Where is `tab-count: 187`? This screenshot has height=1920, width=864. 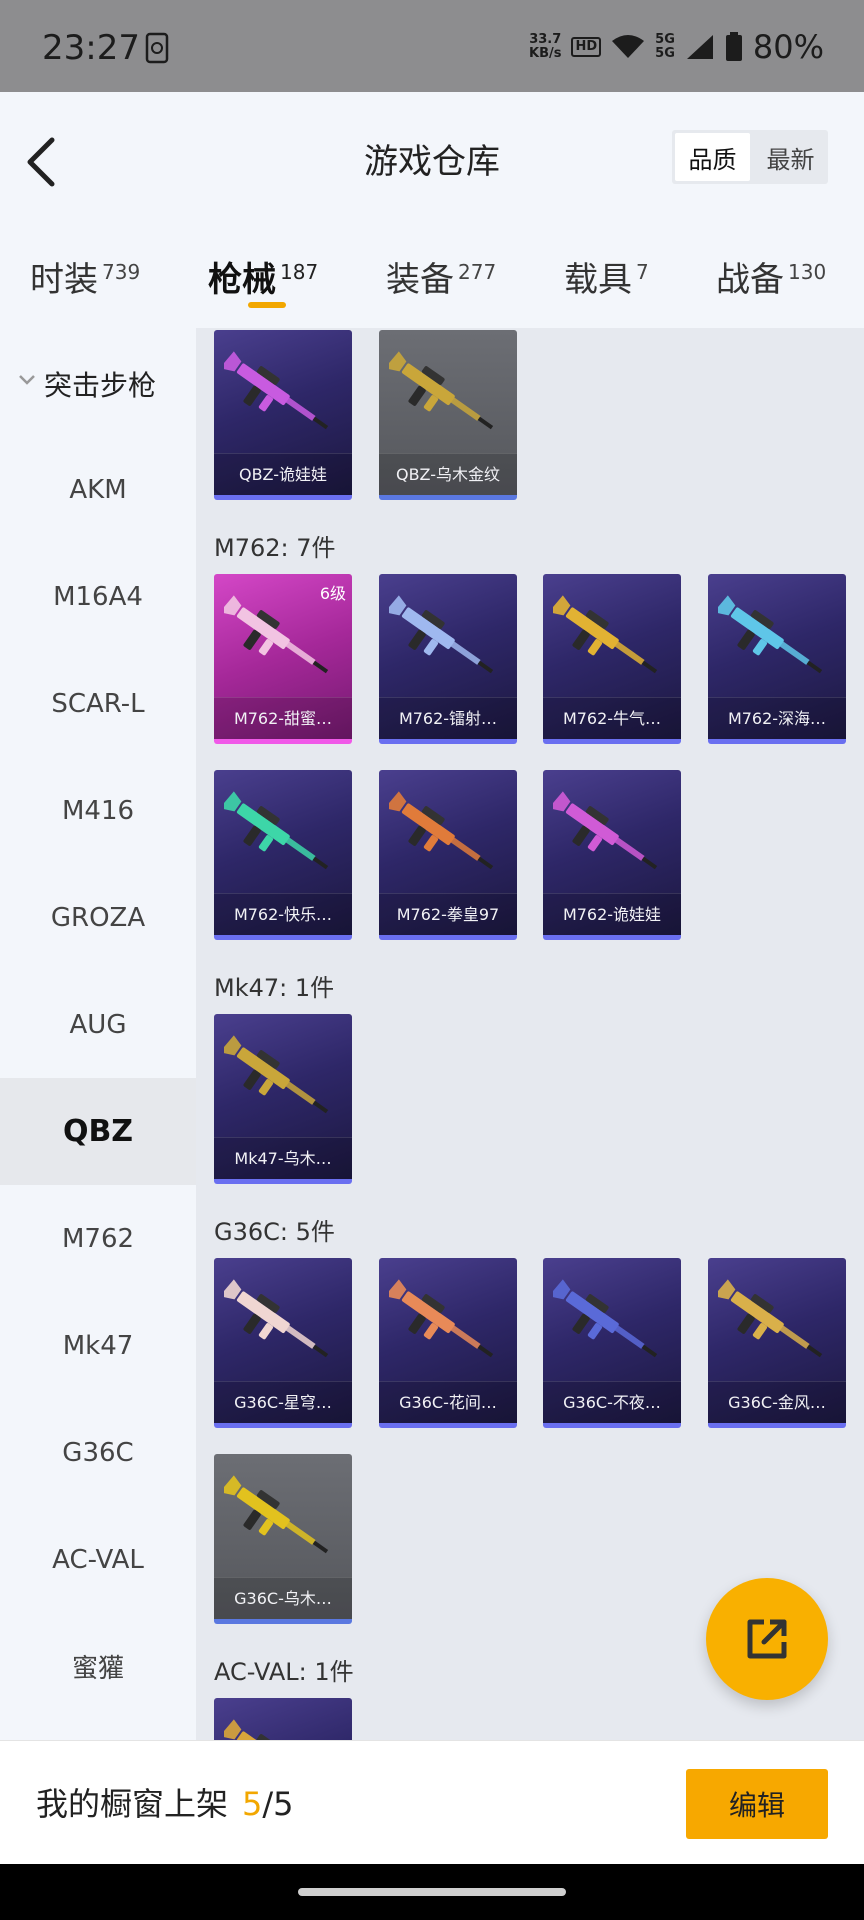 tab-count: 187 is located at coordinates (299, 271).